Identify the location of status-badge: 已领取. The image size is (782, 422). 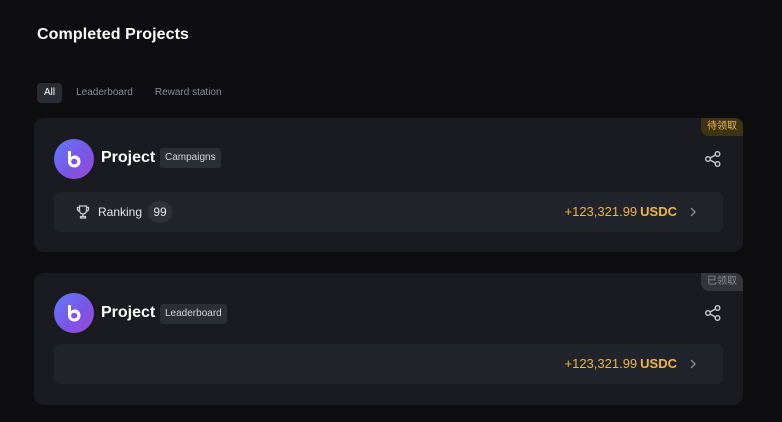
(722, 282).